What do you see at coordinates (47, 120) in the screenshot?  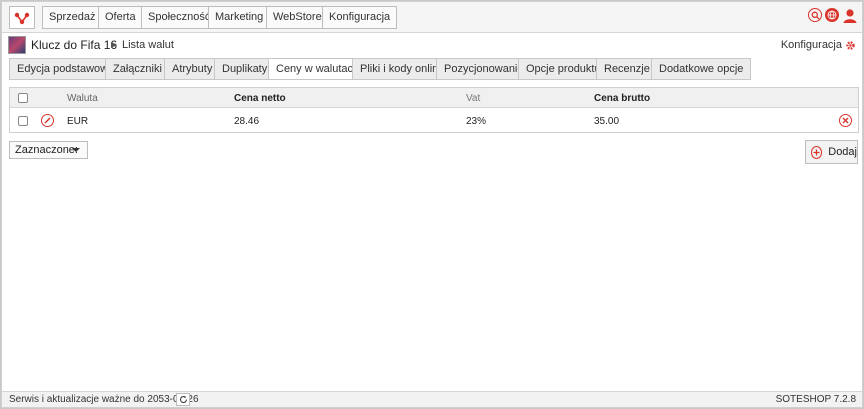 I see `edit-icon` at bounding box center [47, 120].